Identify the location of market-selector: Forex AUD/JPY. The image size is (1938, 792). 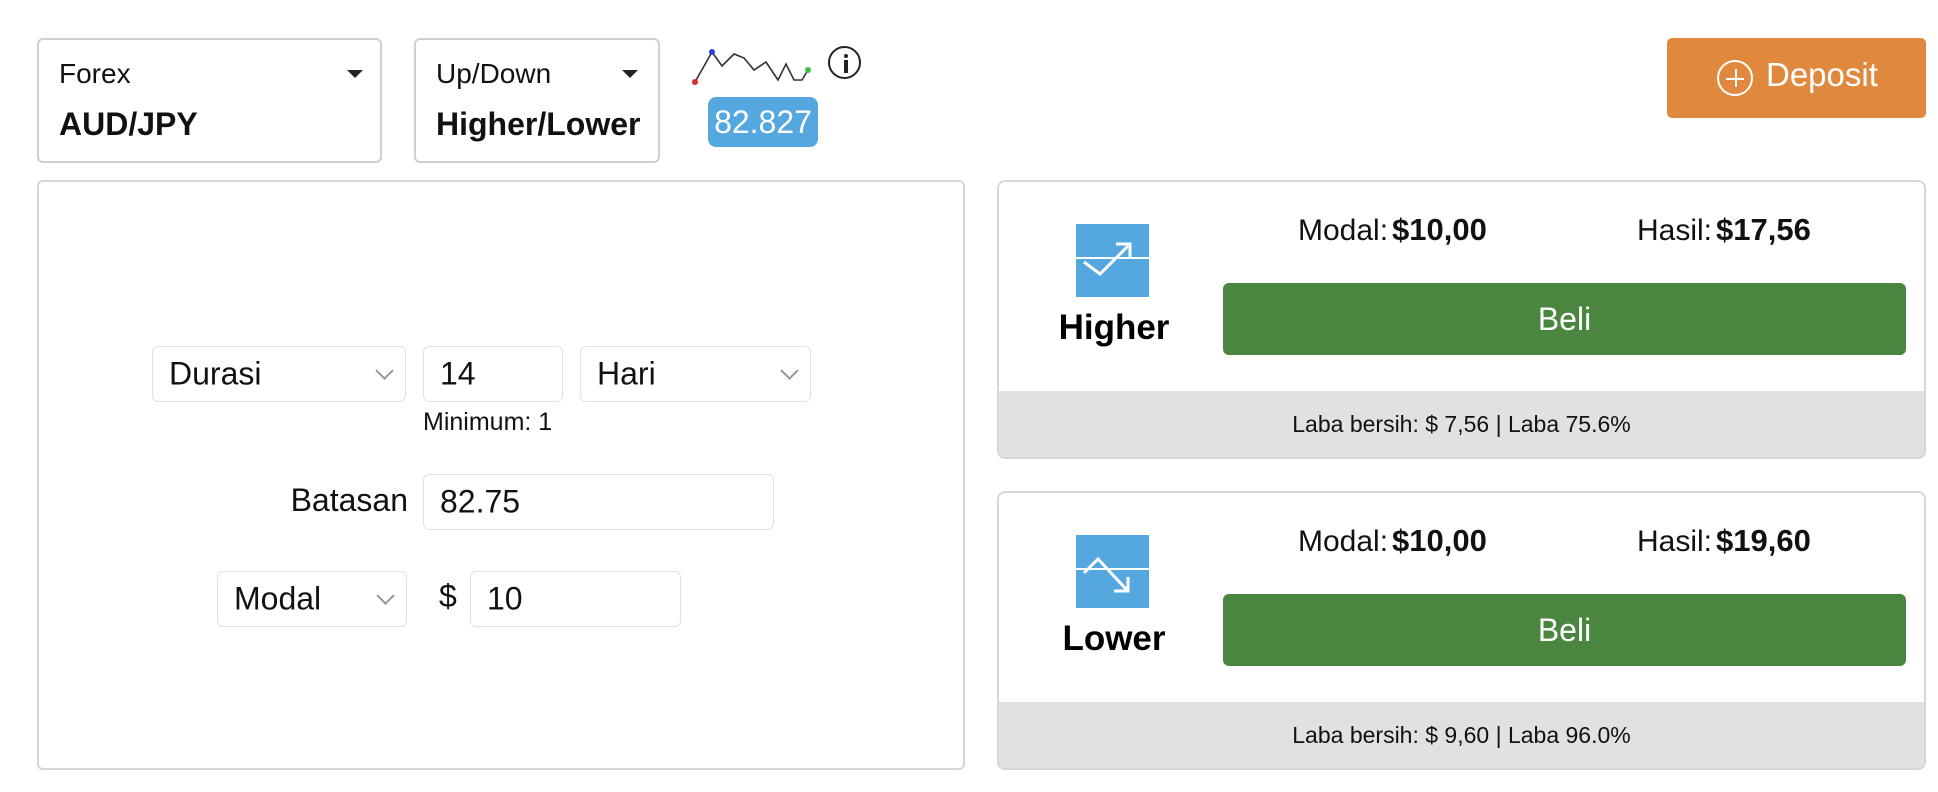
(209, 100).